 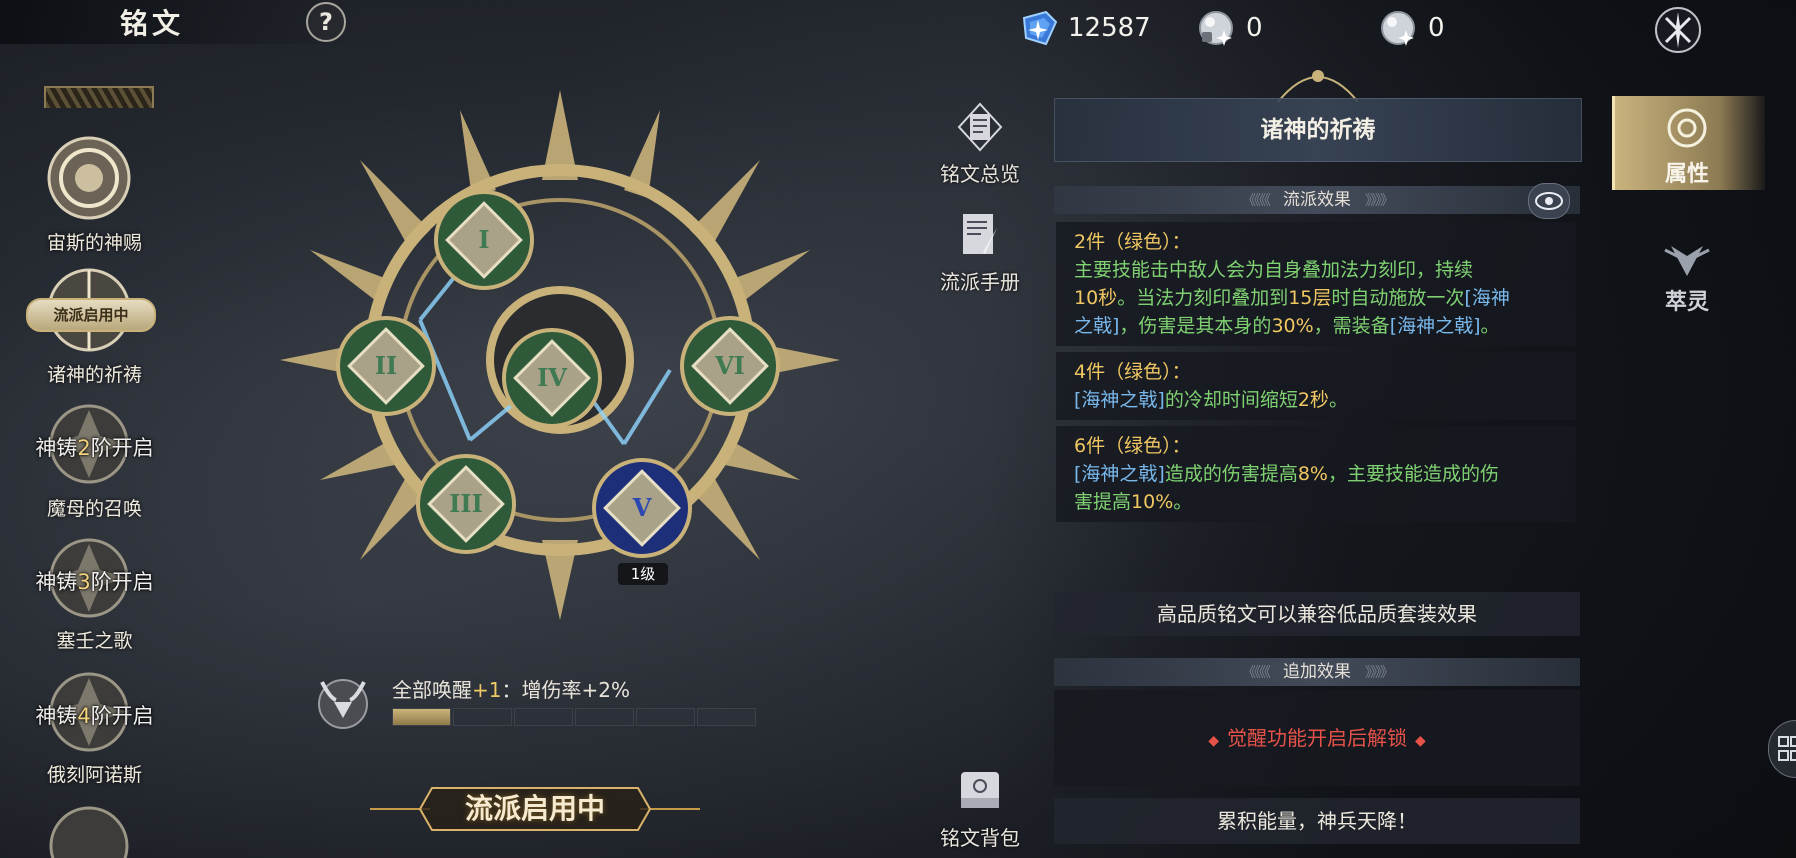 What do you see at coordinates (386, 366) in the screenshot?
I see `inscription-slot-II` at bounding box center [386, 366].